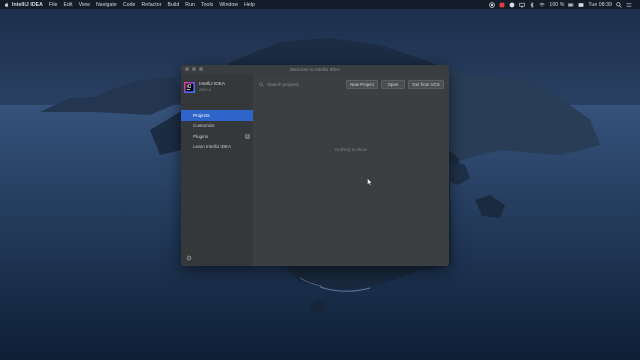 This screenshot has width=640, height=360. What do you see at coordinates (129, 5) in the screenshot?
I see `menu-code: Code` at bounding box center [129, 5].